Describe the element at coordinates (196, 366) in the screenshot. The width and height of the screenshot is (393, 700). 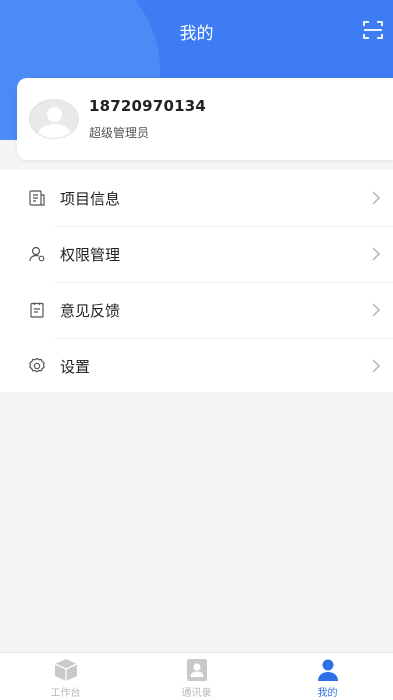
I see `menu-item-settings: 设置` at that location.